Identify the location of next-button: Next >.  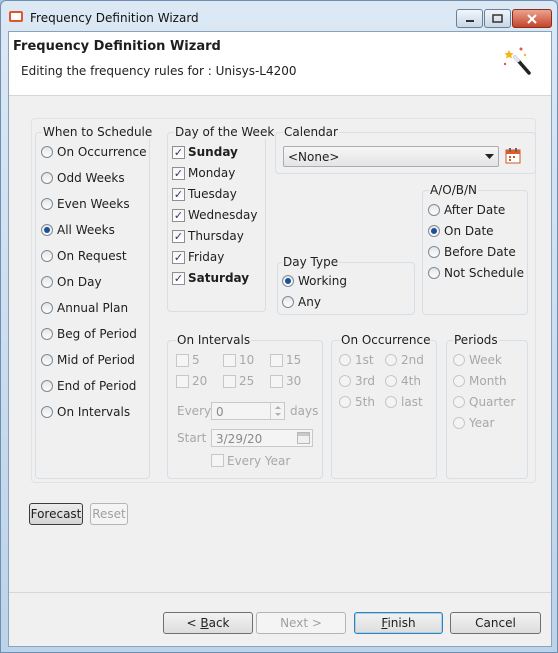
(301, 623).